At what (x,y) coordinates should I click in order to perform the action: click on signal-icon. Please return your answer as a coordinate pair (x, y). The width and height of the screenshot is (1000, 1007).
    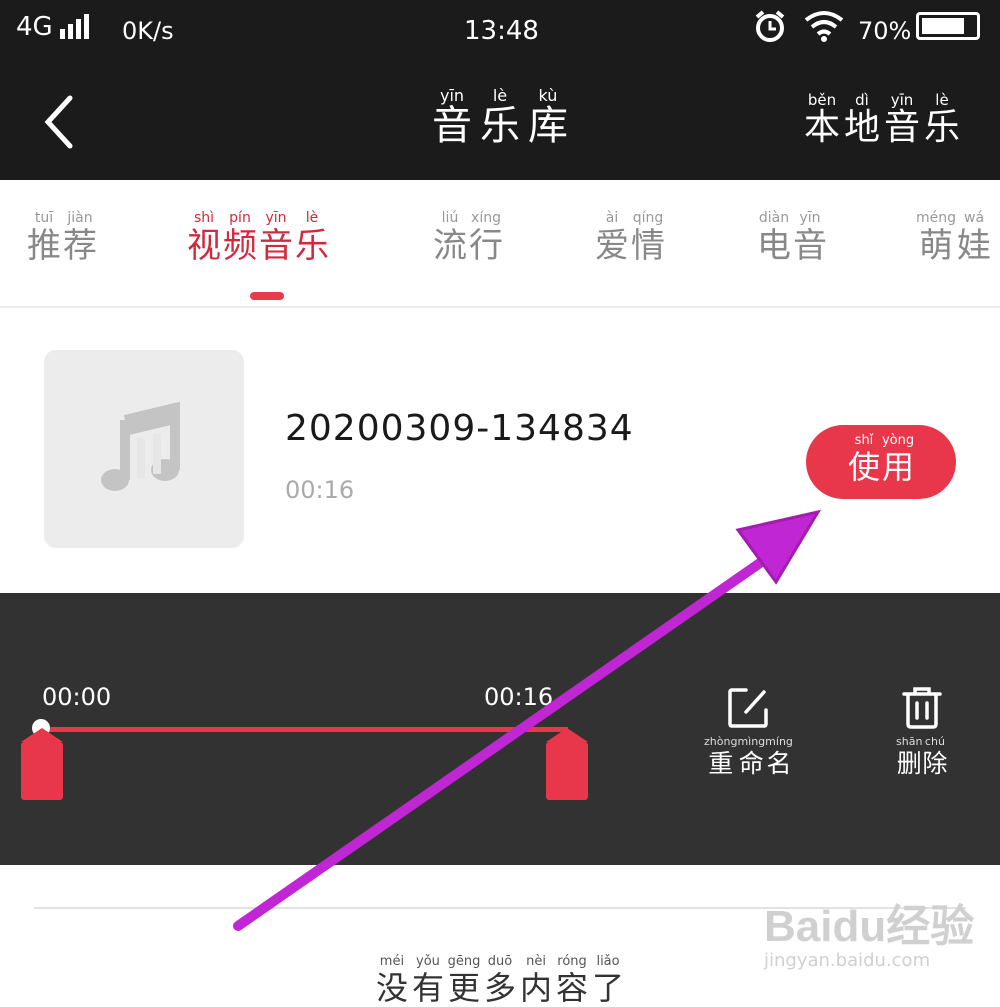
    Looking at the image, I should click on (76, 27).